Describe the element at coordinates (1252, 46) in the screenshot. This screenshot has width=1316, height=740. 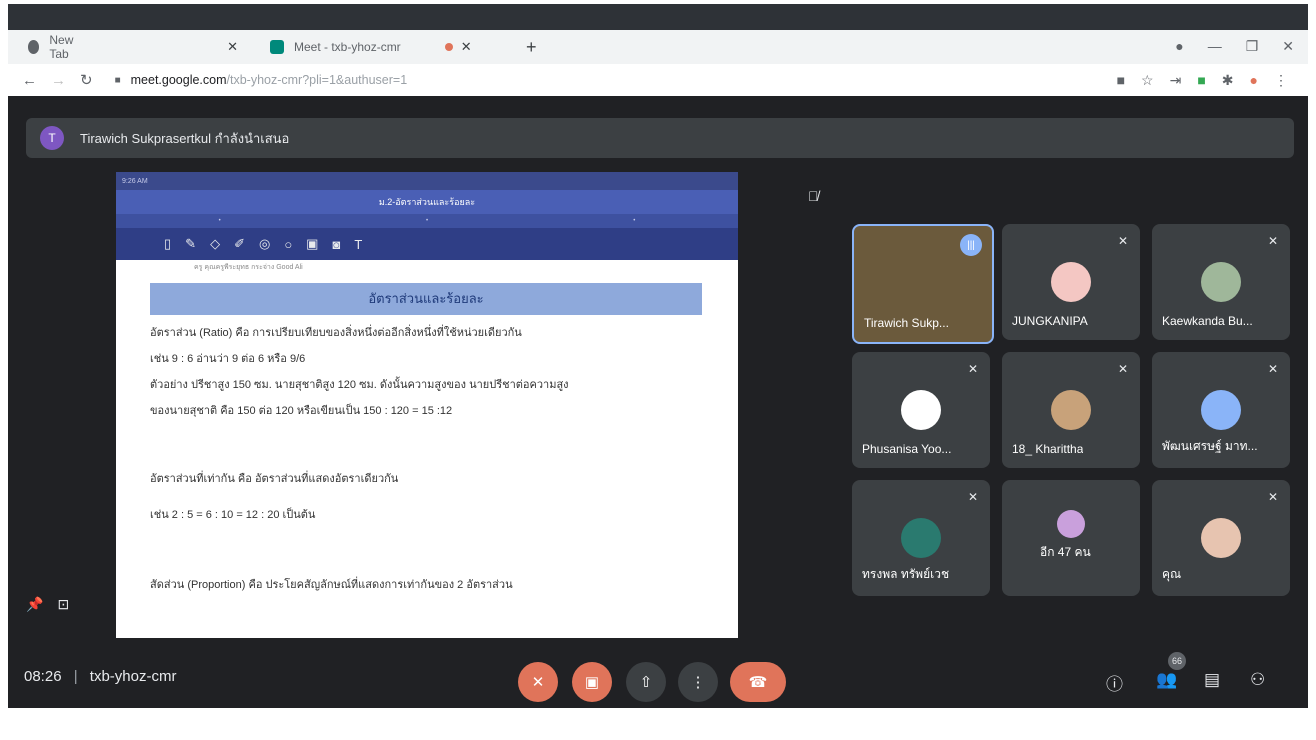
I see `maximize-icon: ❐` at that location.